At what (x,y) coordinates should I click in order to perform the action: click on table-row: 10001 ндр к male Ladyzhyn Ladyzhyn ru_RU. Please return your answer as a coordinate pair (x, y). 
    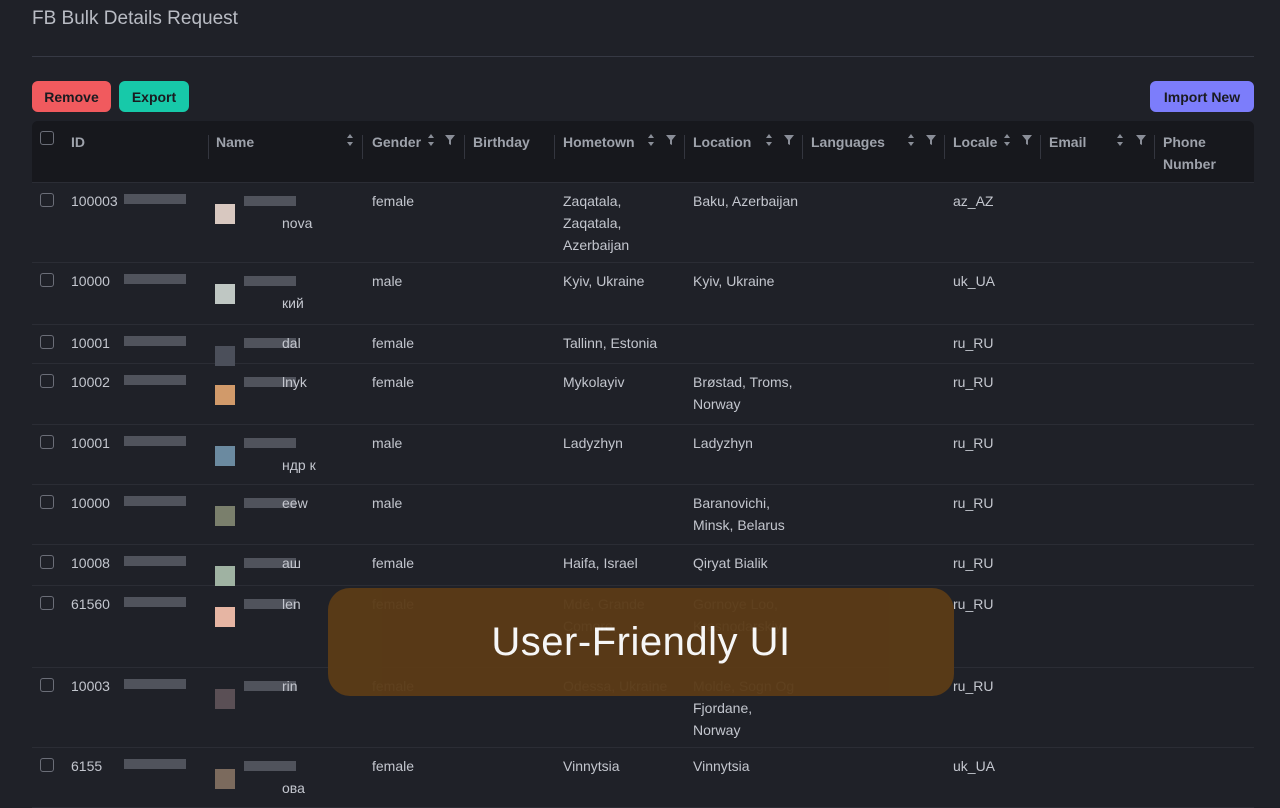
    Looking at the image, I should click on (643, 454).